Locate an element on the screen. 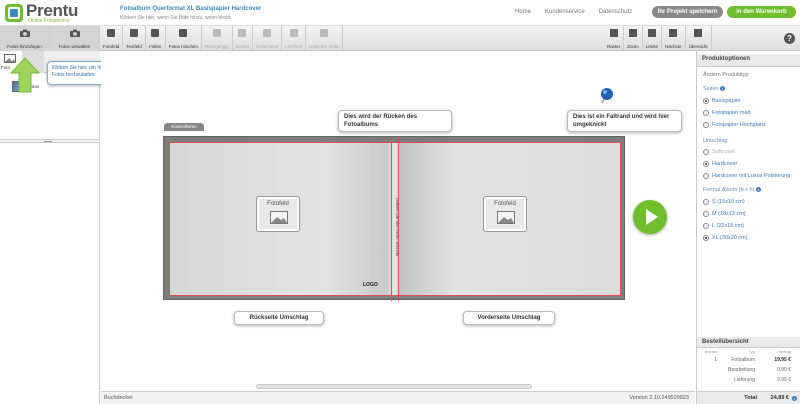 This screenshot has width=800, height=404. back-cover-callout: Rückseite Umschlag is located at coordinates (279, 318).